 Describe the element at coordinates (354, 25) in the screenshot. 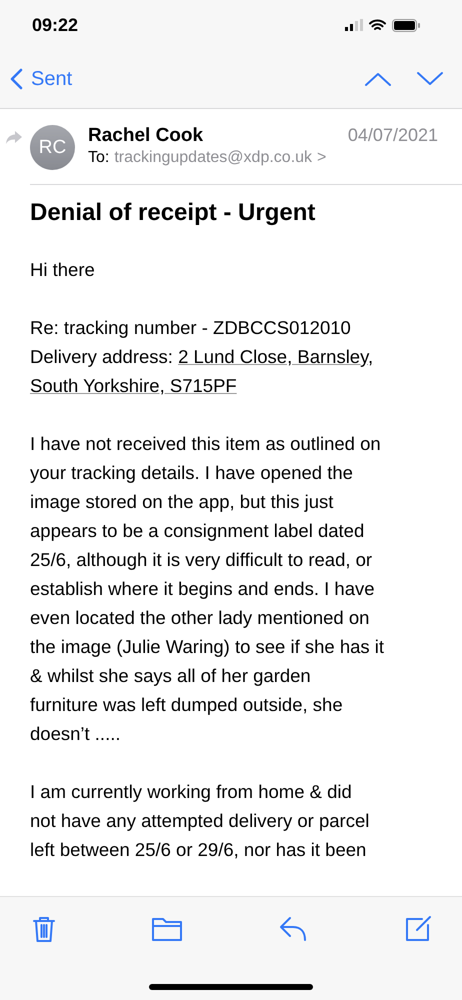

I see `signal-icon` at that location.